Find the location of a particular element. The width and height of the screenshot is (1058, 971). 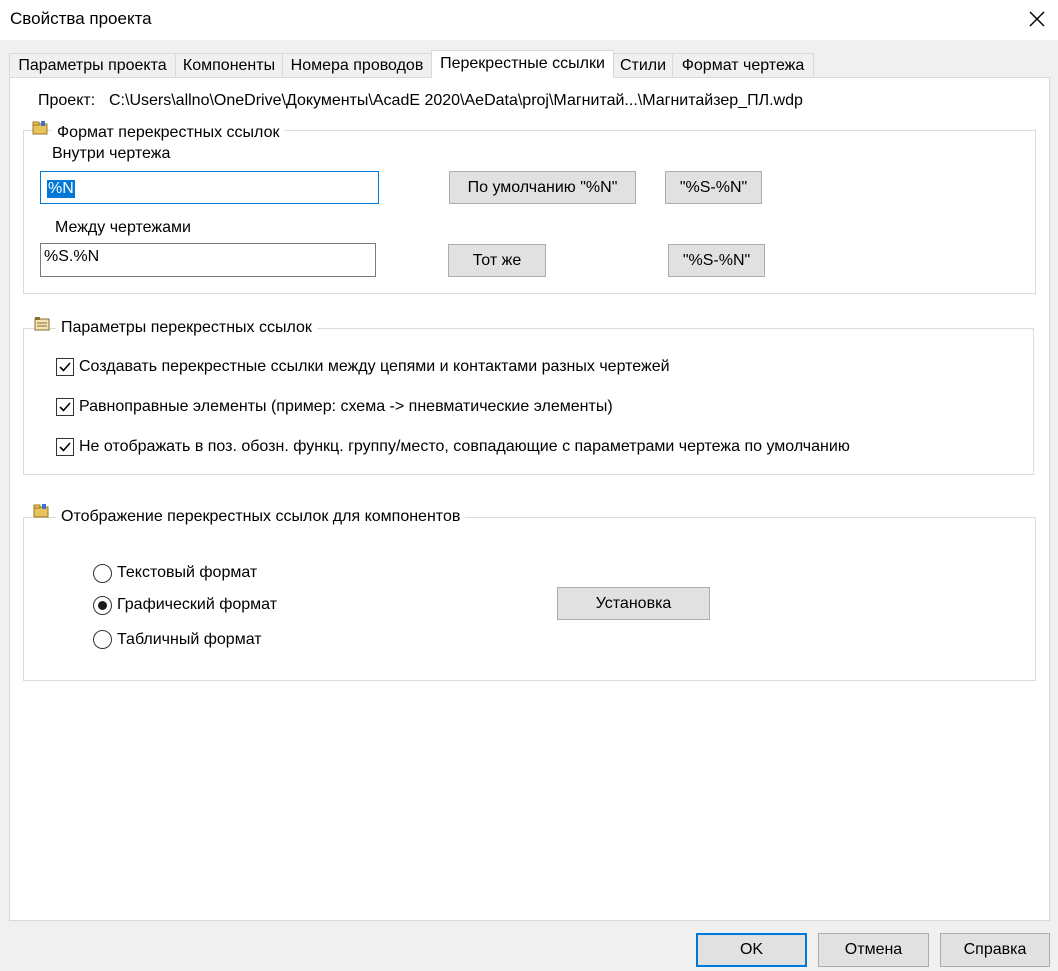

text-format-label: Текстовый формат is located at coordinates (187, 572).